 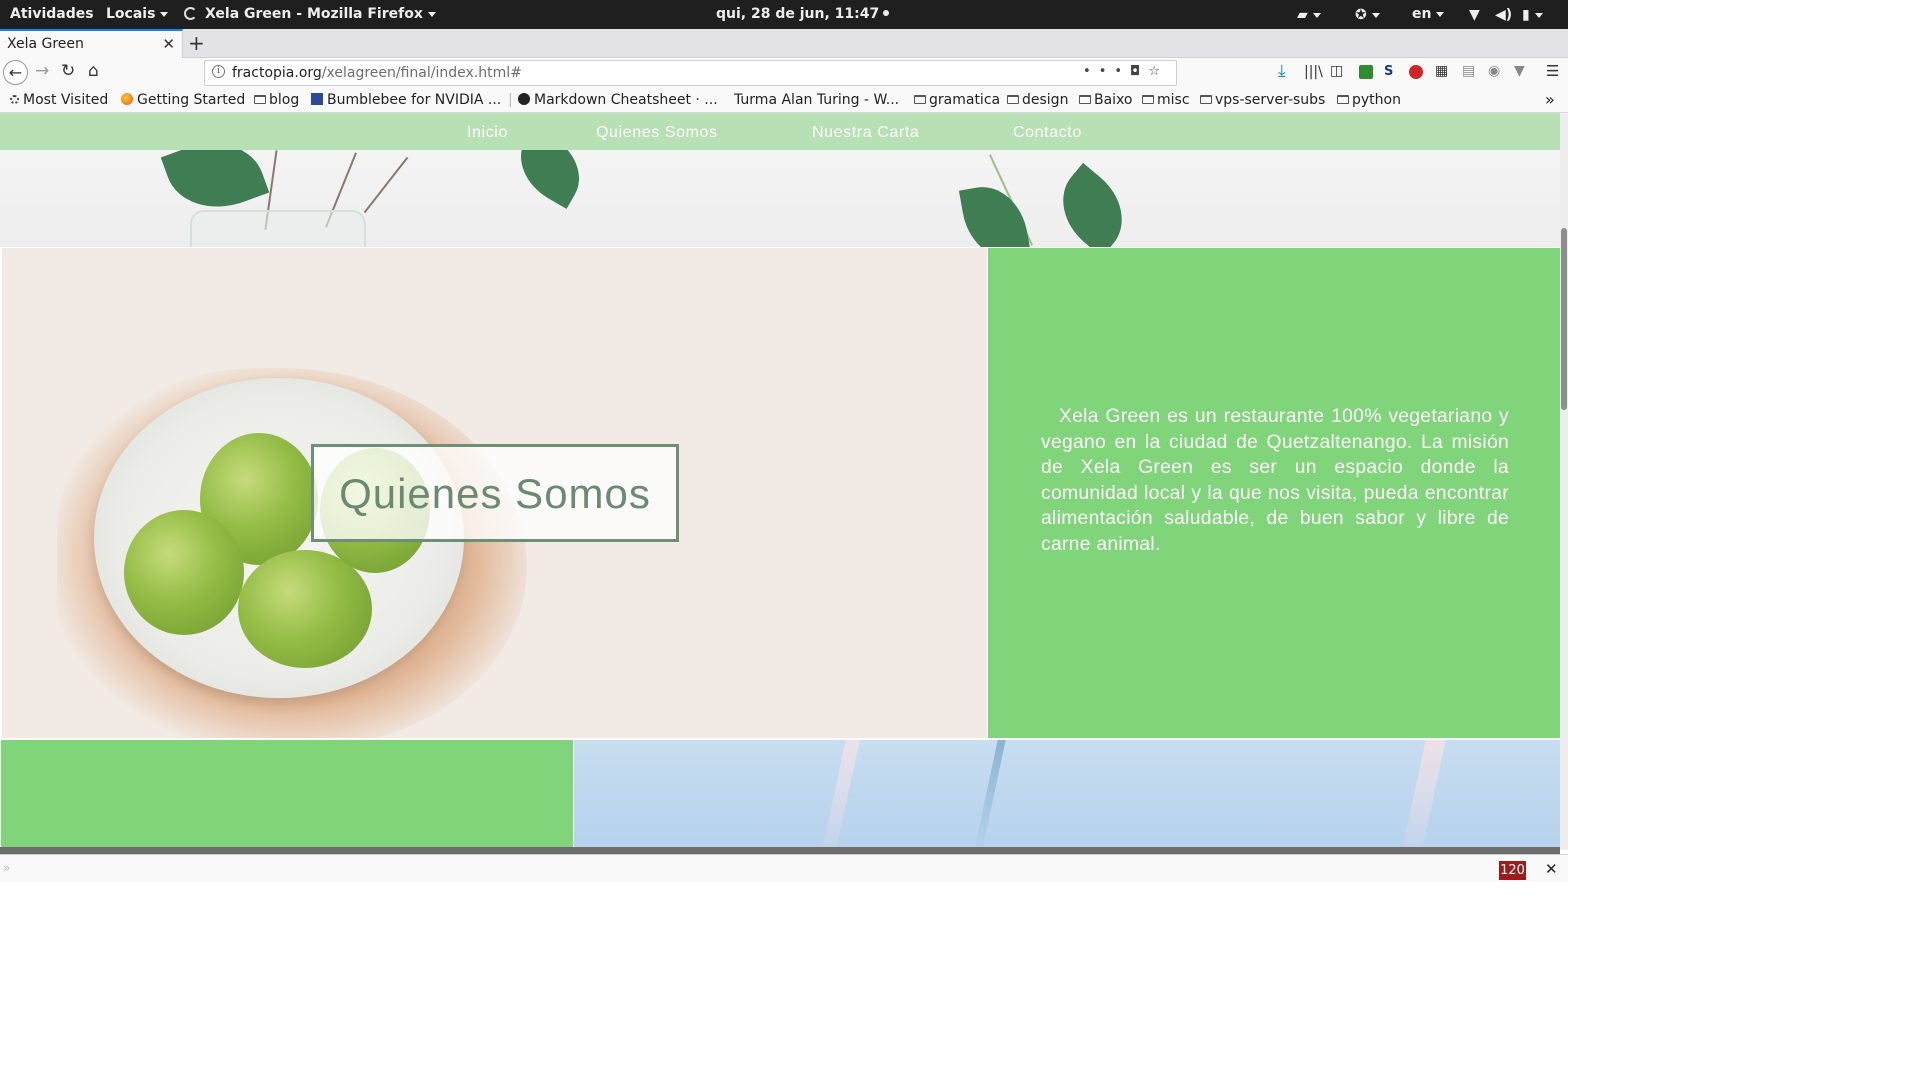 I want to click on gear-icon, so click(x=14, y=99).